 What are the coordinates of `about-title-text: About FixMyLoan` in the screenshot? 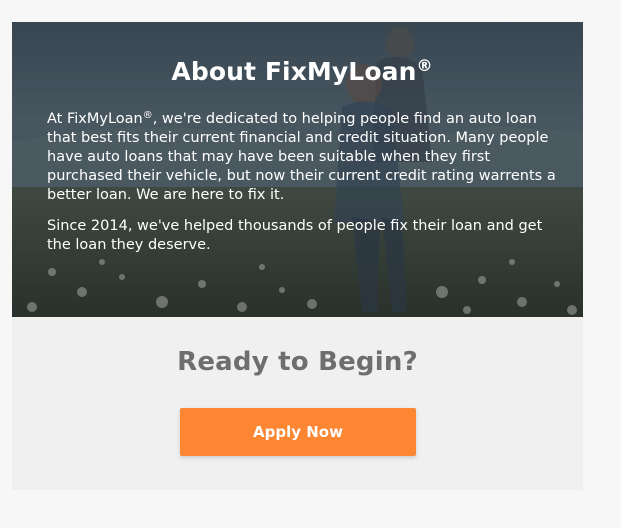 It's located at (294, 71).